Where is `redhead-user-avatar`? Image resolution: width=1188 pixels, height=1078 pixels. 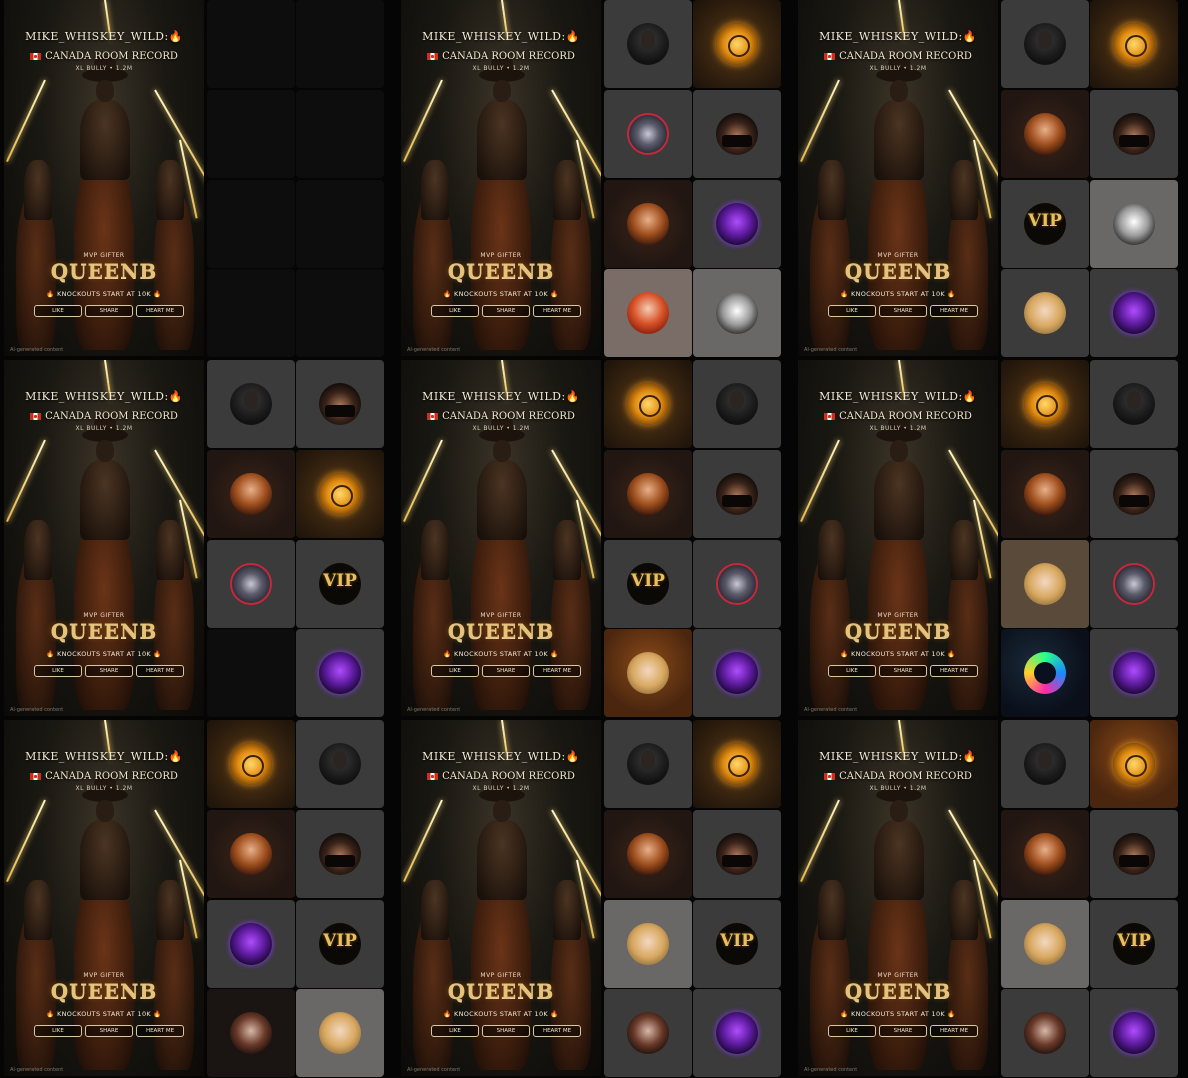
redhead-user-avatar is located at coordinates (648, 313).